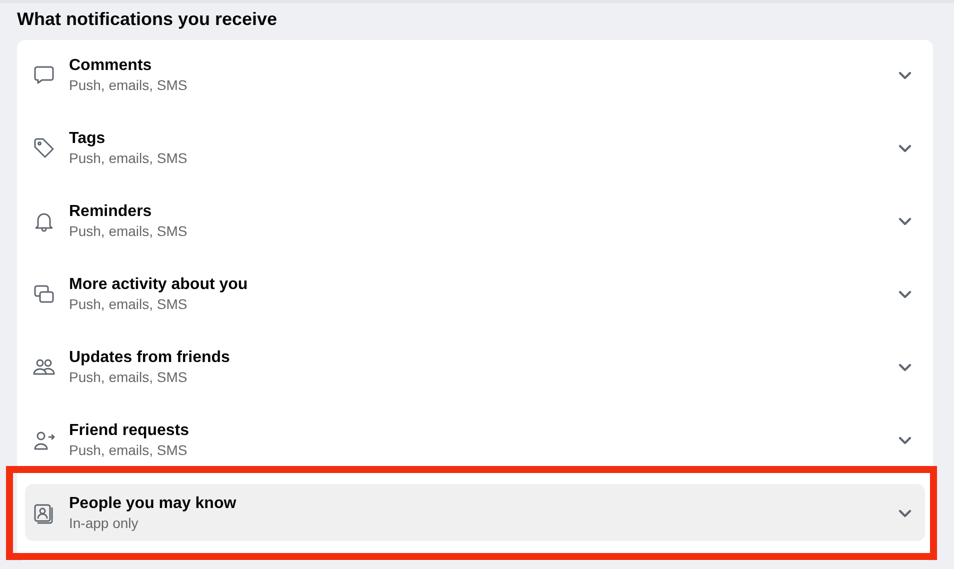 The width and height of the screenshot is (954, 569). Describe the element at coordinates (475, 439) in the screenshot. I see `notification-row: Friend requests Push, emails, SMS` at that location.